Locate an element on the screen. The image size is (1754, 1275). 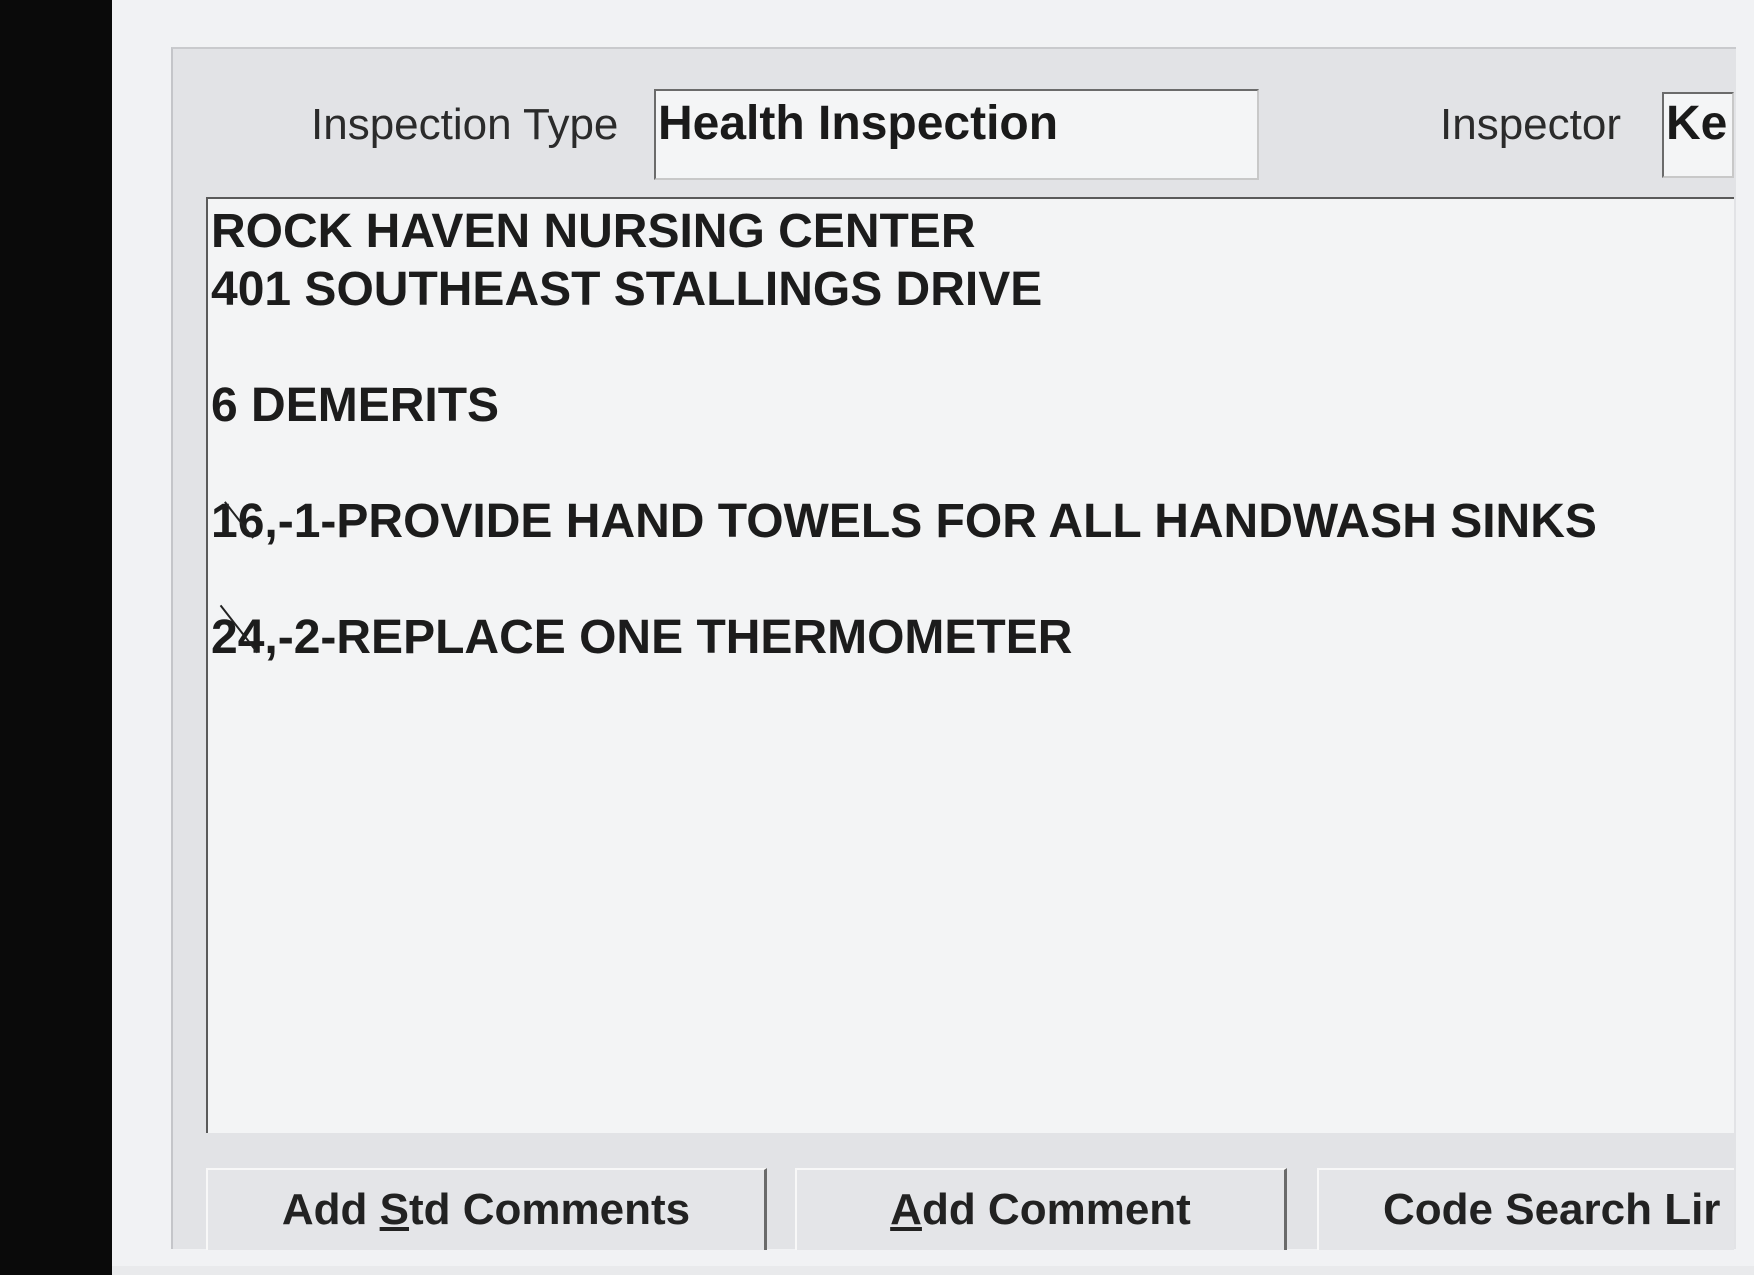
add-std-comments-button: Add Std Comments is located at coordinates (486, 1209).